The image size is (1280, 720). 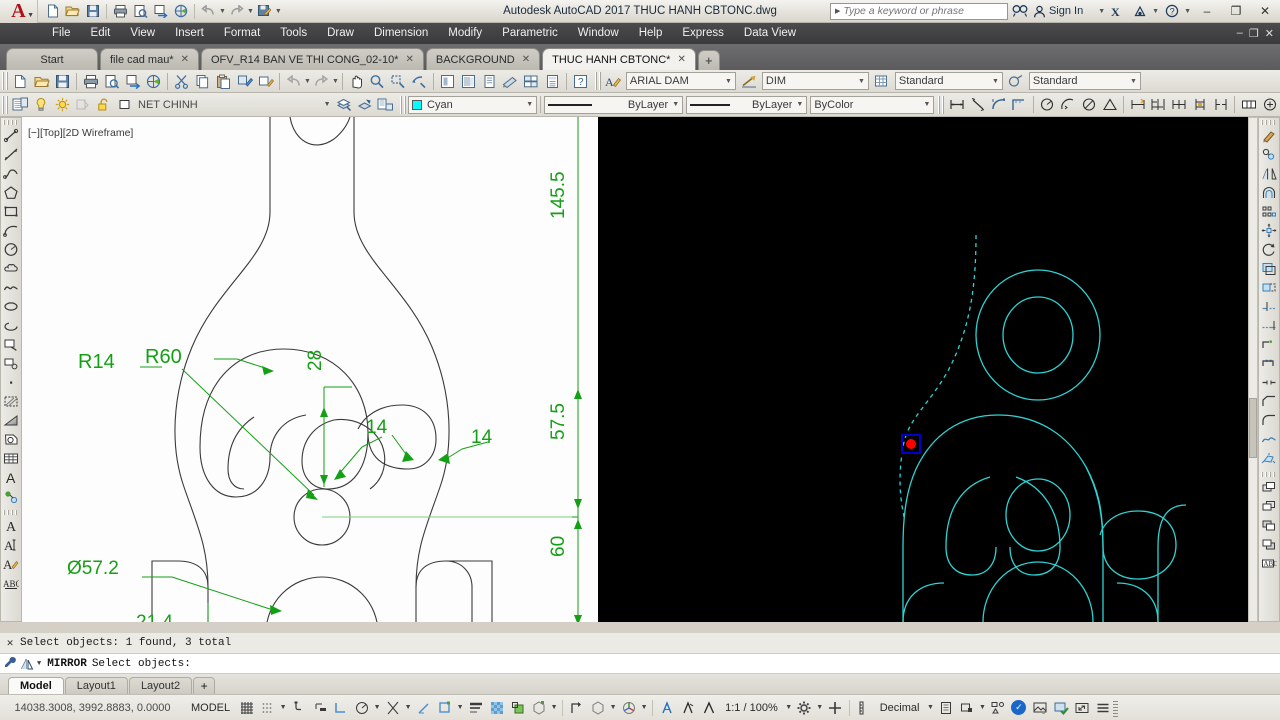 I want to click on color-combo: Cyan ▼, so click(x=473, y=104).